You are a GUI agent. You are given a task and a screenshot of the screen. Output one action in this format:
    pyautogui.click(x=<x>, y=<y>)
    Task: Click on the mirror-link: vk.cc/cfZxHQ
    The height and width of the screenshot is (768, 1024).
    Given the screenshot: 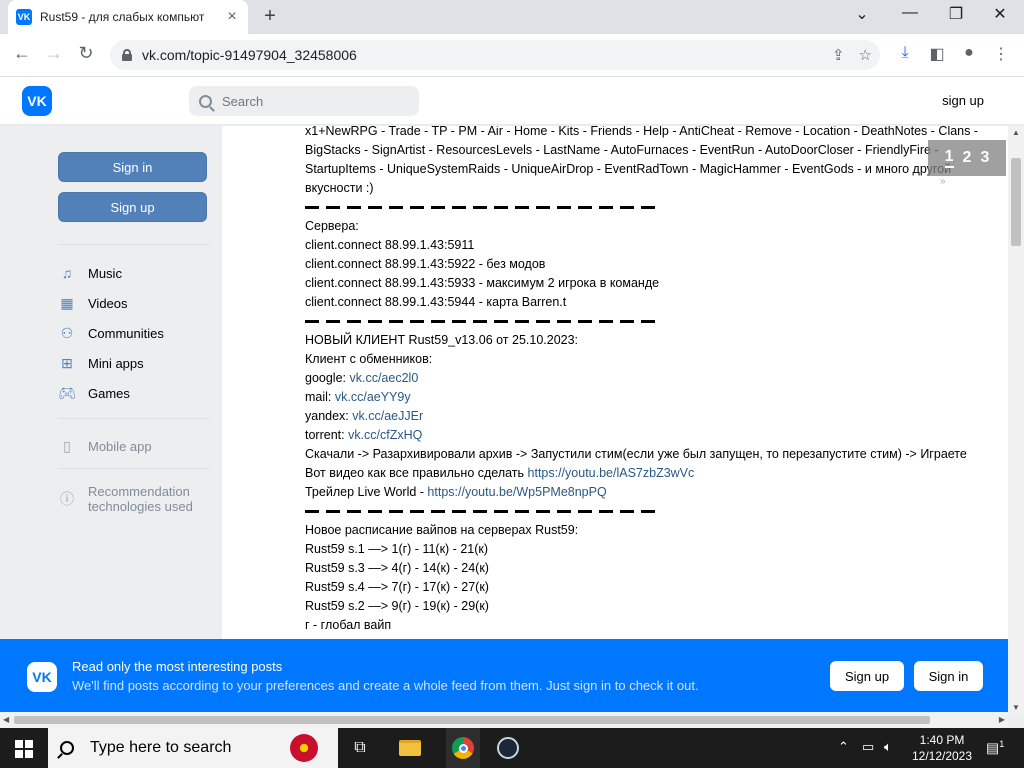 What is the action you would take?
    pyautogui.click(x=385, y=435)
    